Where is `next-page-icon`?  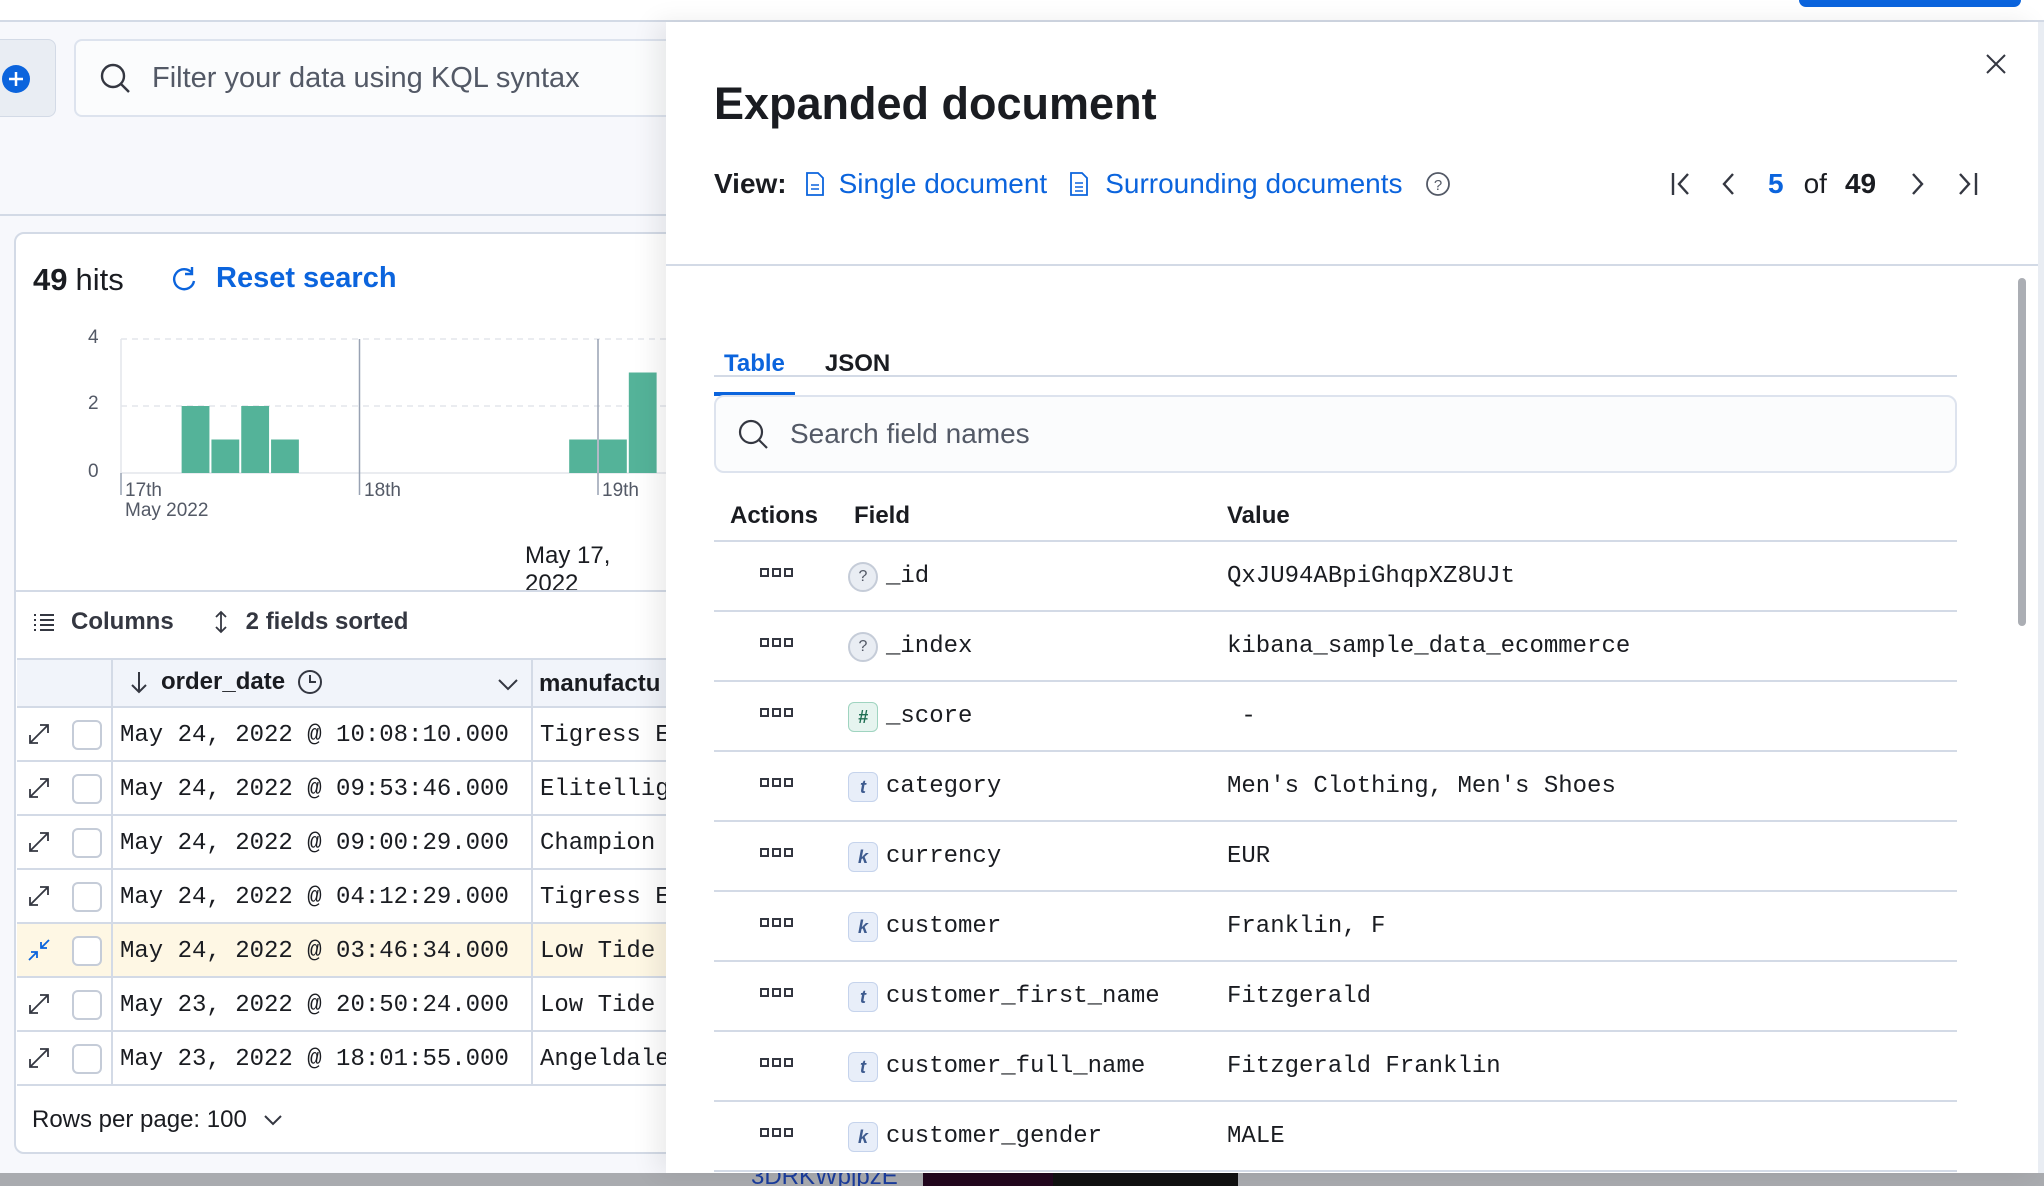 next-page-icon is located at coordinates (1918, 184).